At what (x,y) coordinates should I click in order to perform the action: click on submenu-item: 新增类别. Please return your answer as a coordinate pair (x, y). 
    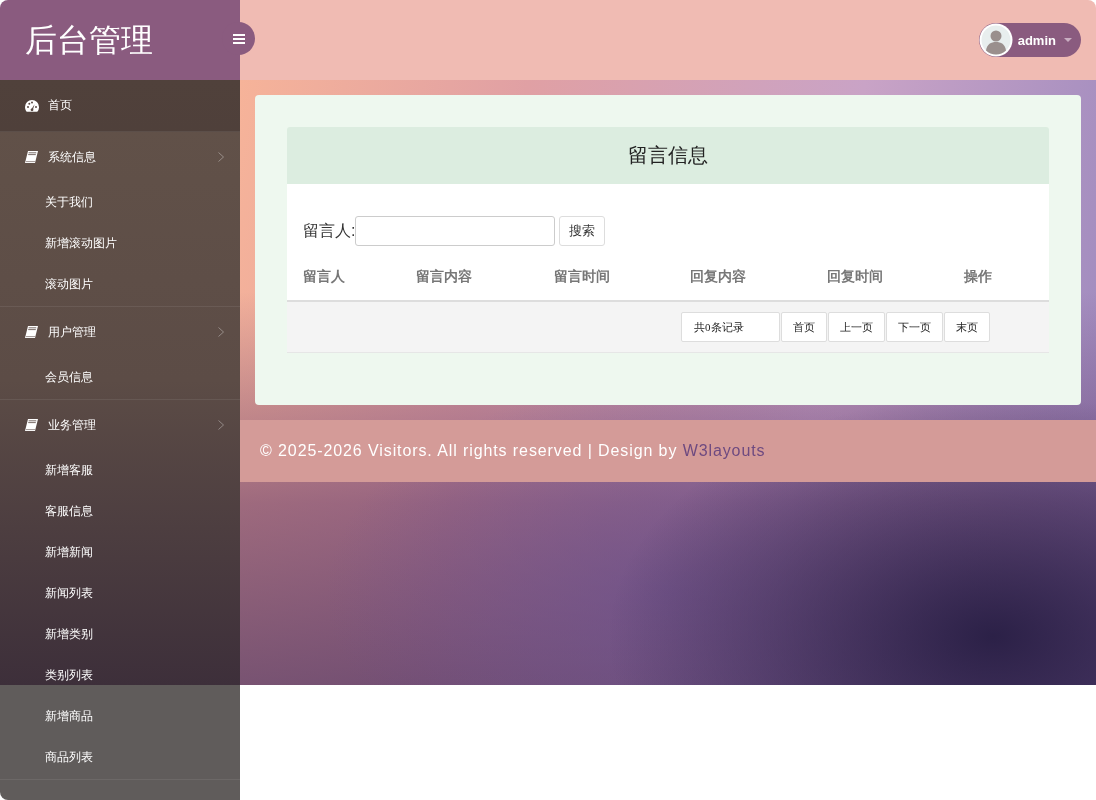
    Looking at the image, I should click on (120, 634).